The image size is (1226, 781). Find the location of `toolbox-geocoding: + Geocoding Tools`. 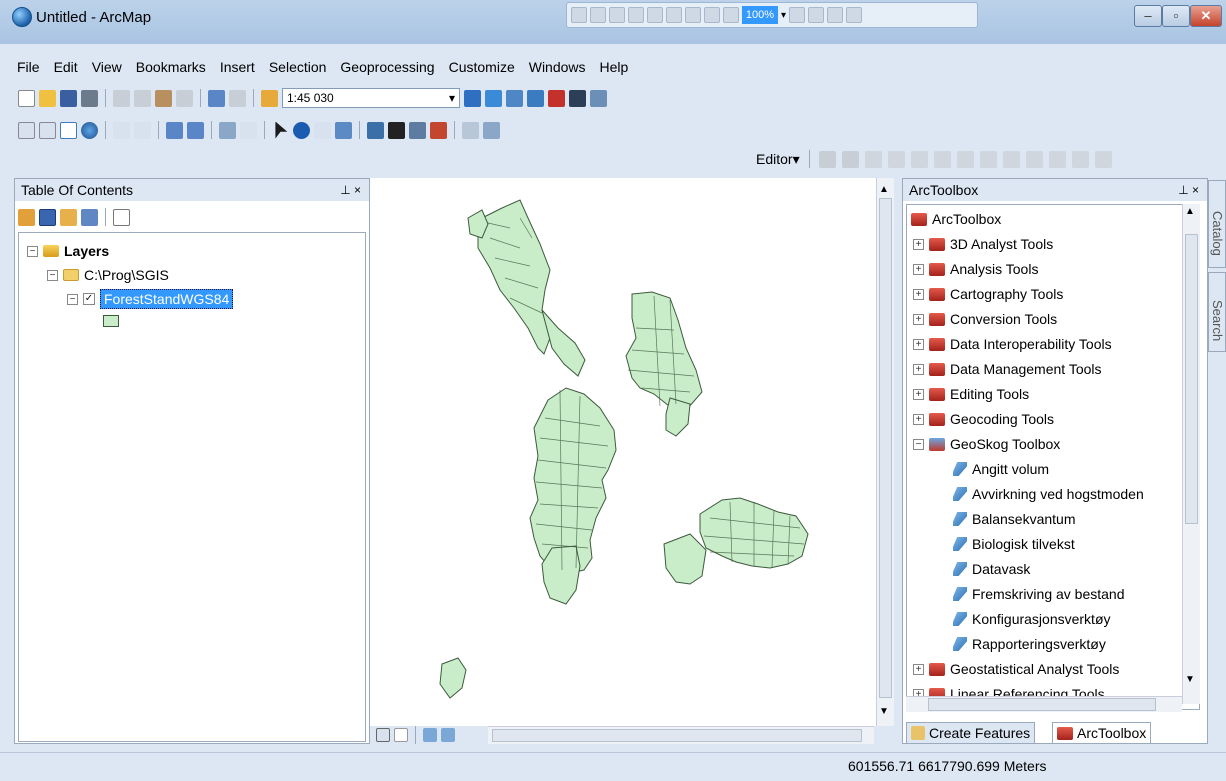

toolbox-geocoding: + Geocoding Tools is located at coordinates (983, 419).